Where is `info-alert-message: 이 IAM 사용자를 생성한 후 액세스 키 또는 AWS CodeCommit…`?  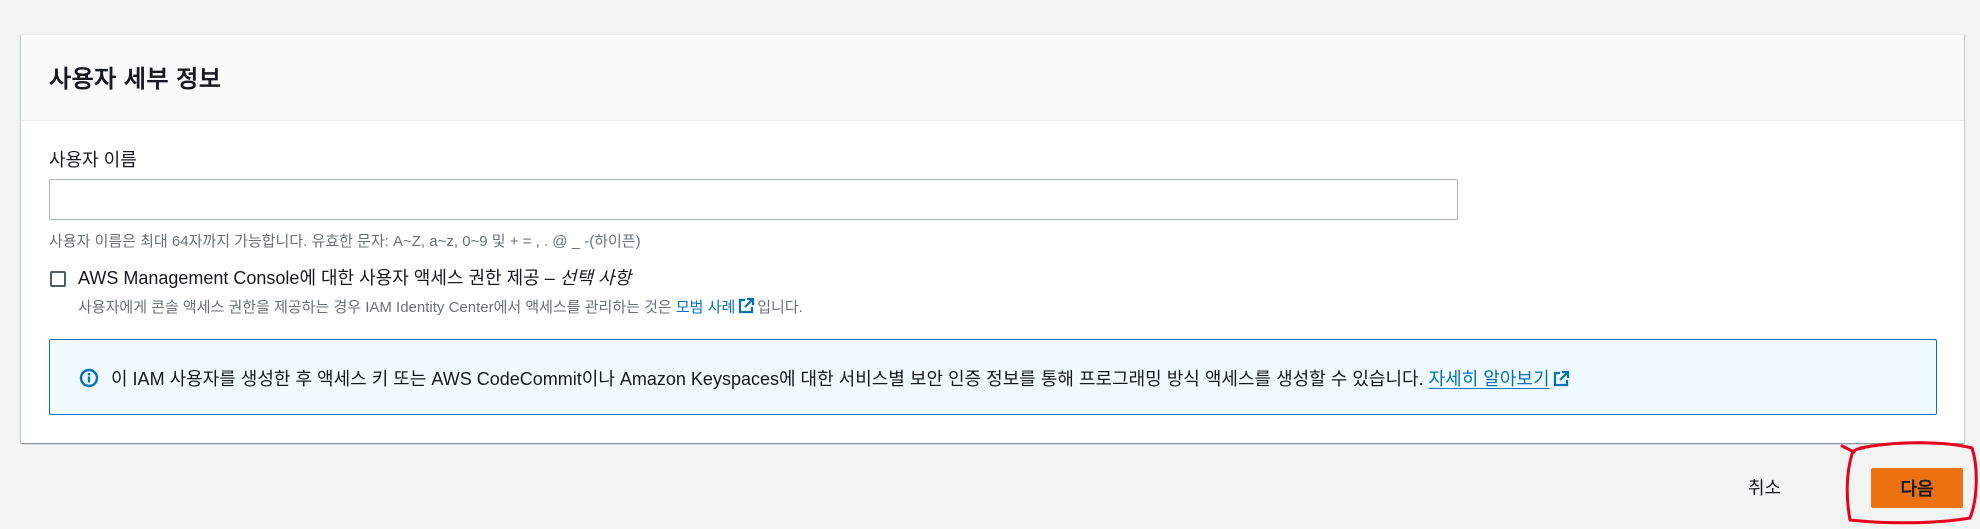 info-alert-message: 이 IAM 사용자를 생성한 후 액세스 키 또는 AWS CodeCommit… is located at coordinates (767, 379).